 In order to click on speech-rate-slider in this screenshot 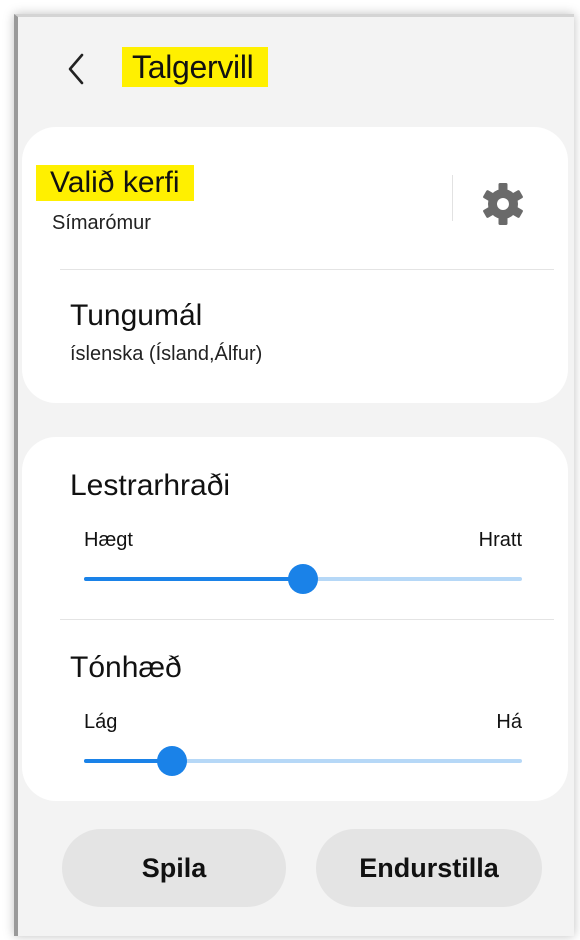, I will do `click(303, 579)`.